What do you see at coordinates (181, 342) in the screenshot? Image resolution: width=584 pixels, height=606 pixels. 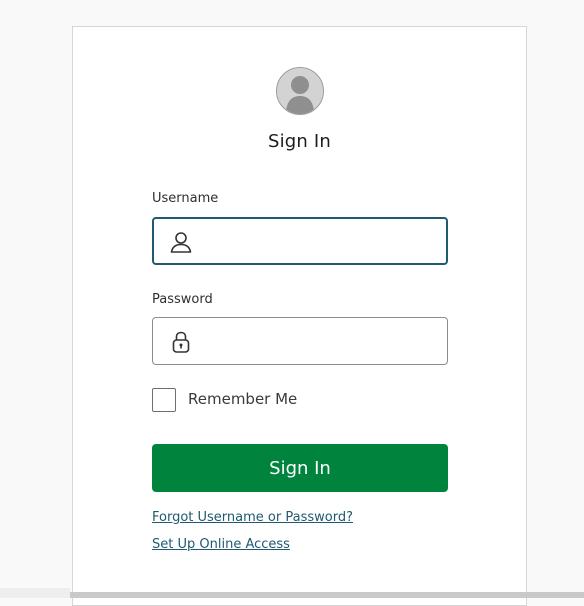 I see `lock-icon` at bounding box center [181, 342].